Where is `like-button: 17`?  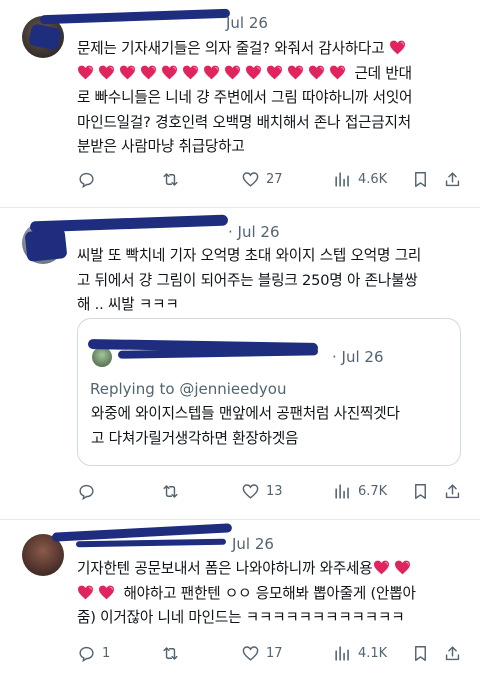 like-button: 17 is located at coordinates (262, 653).